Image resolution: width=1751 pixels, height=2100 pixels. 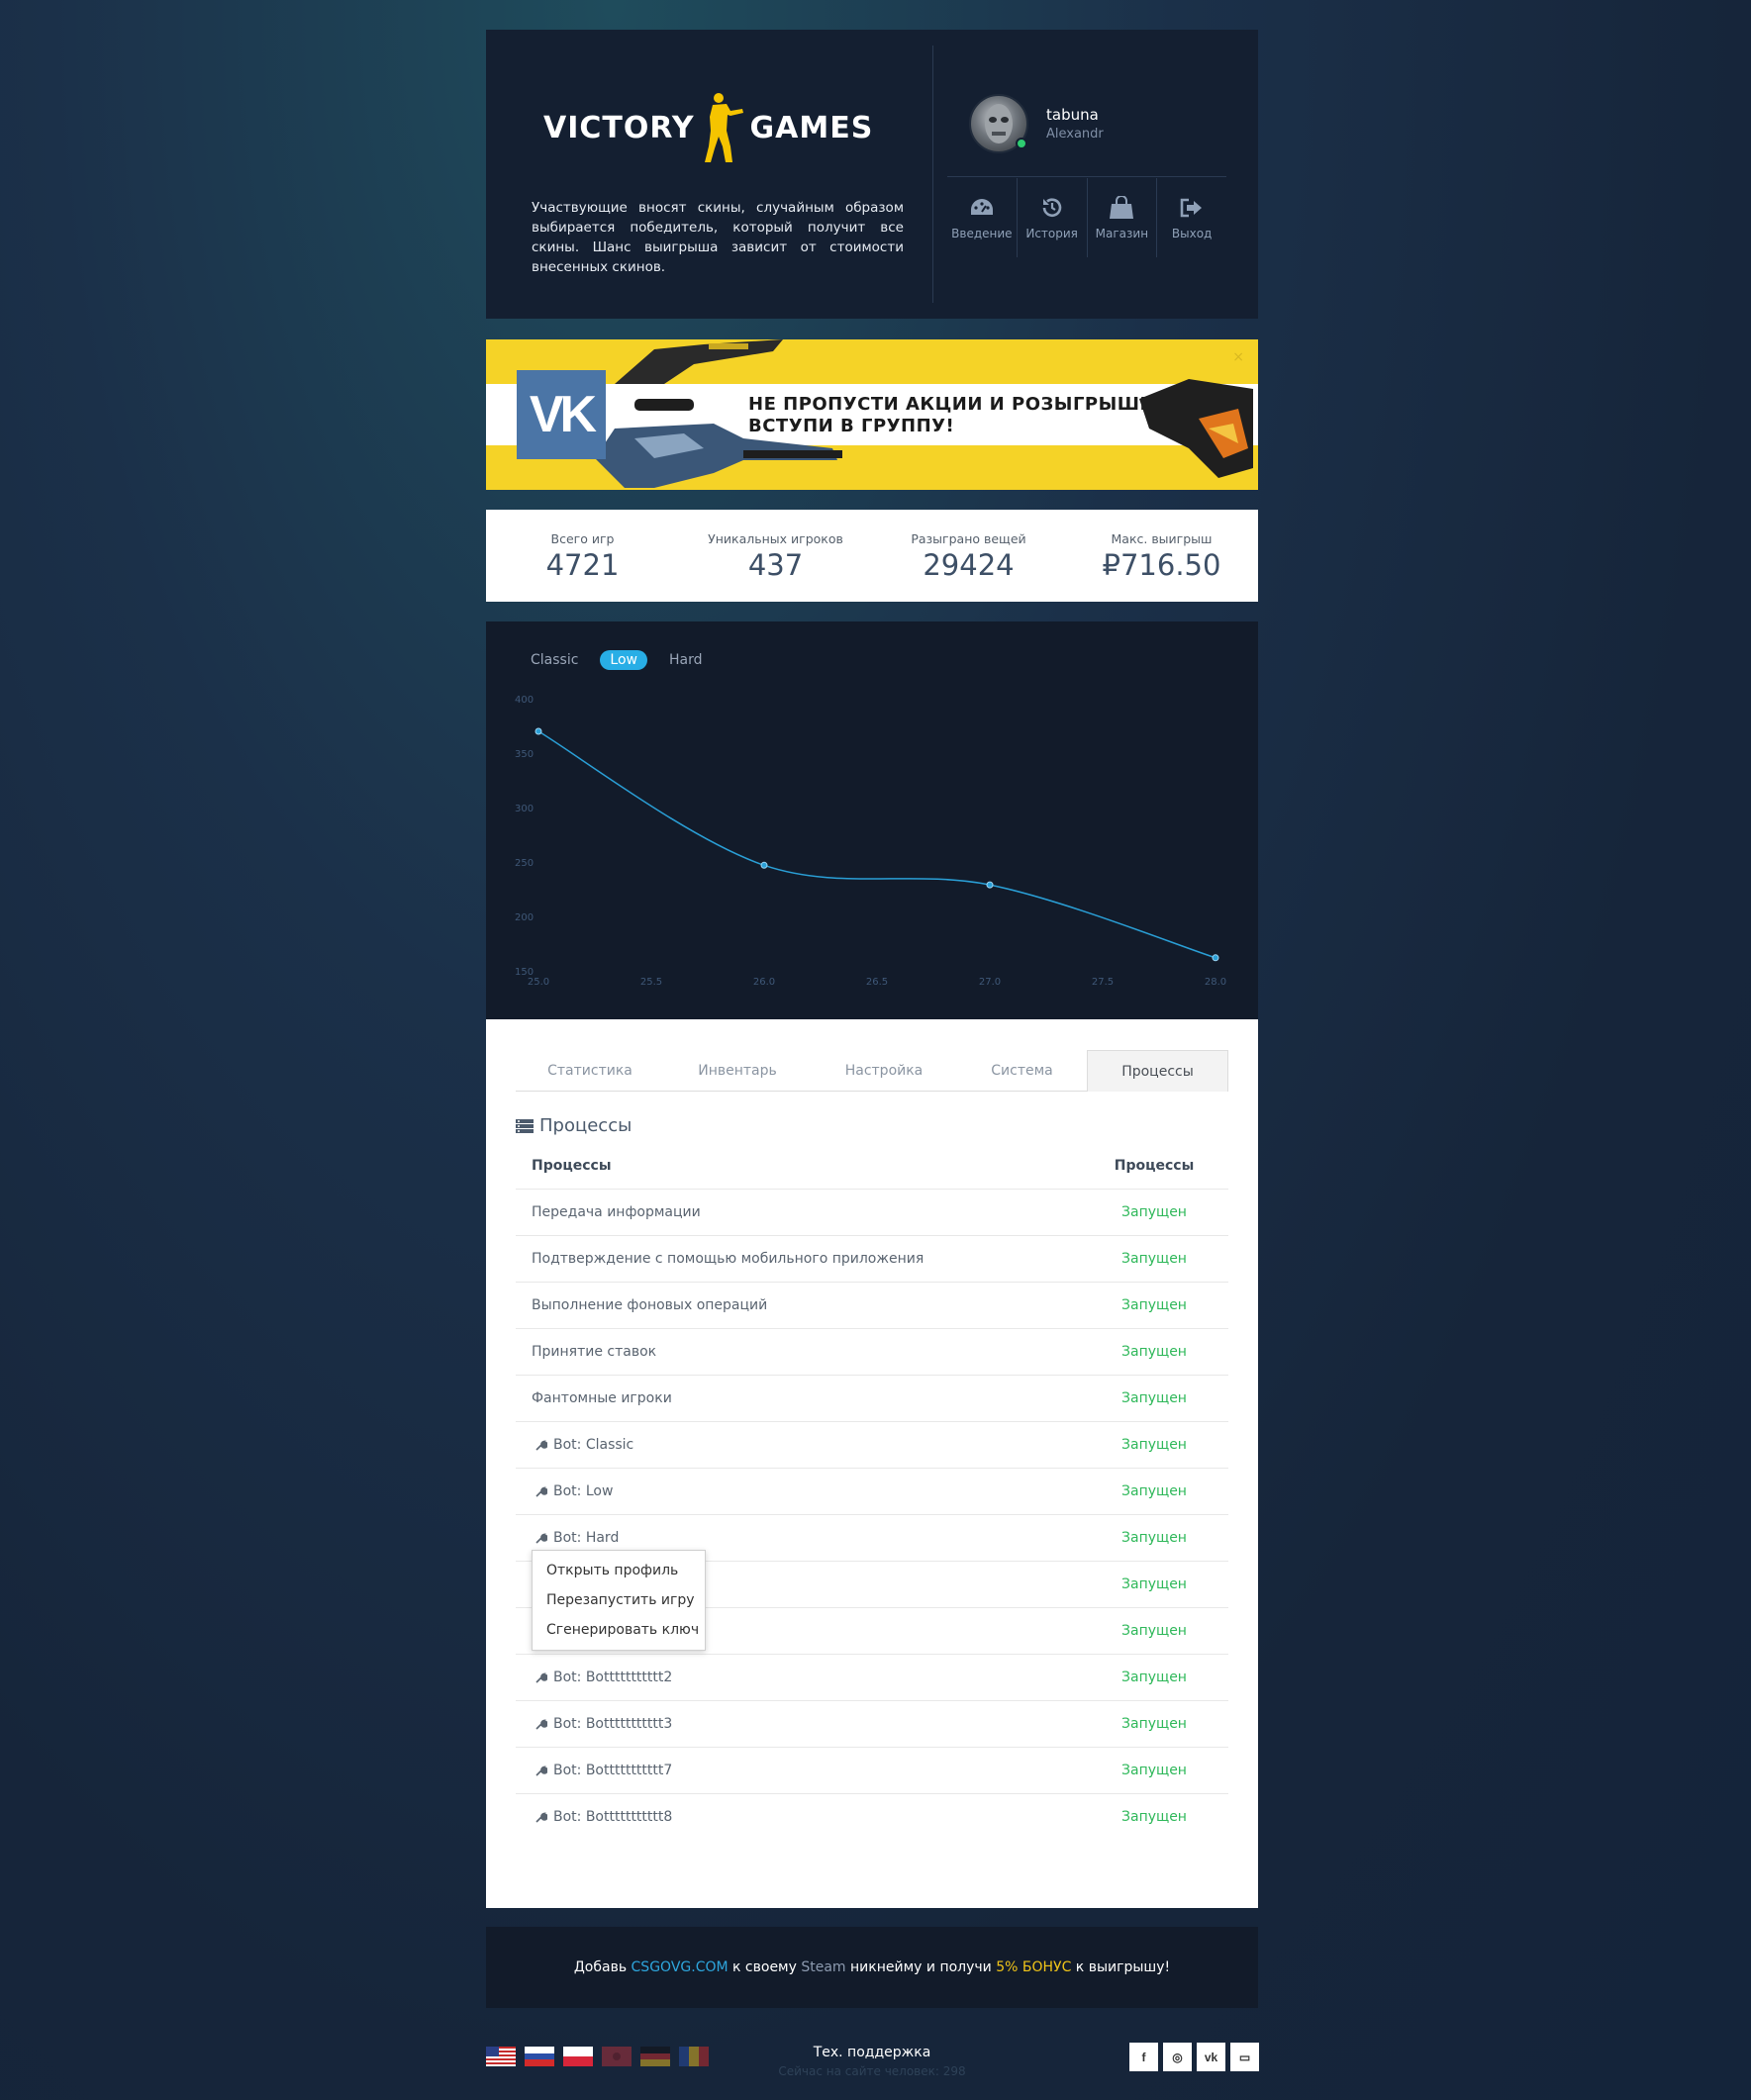 I want to click on banner-line-1: НЕ ПРОПУСТИ АКЦИИ И РОЗЫГРЫШИ,, so click(x=956, y=405).